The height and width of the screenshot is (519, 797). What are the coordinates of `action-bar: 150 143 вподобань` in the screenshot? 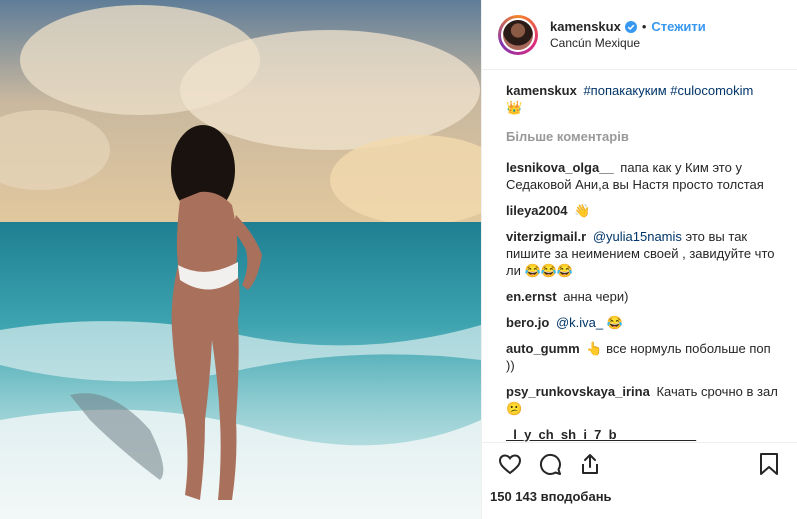 It's located at (639, 480).